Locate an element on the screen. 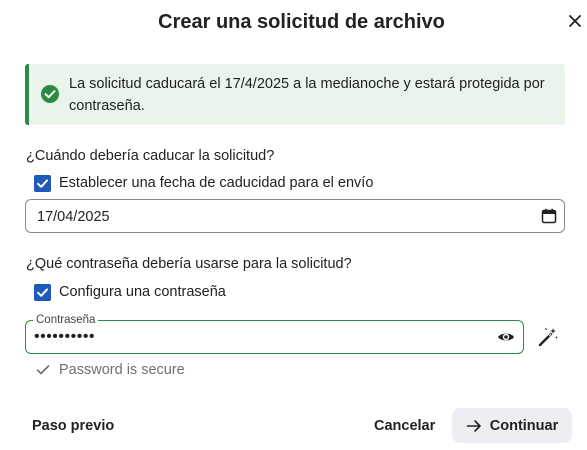 The image size is (587, 450). expiration-checkbox is located at coordinates (42, 183).